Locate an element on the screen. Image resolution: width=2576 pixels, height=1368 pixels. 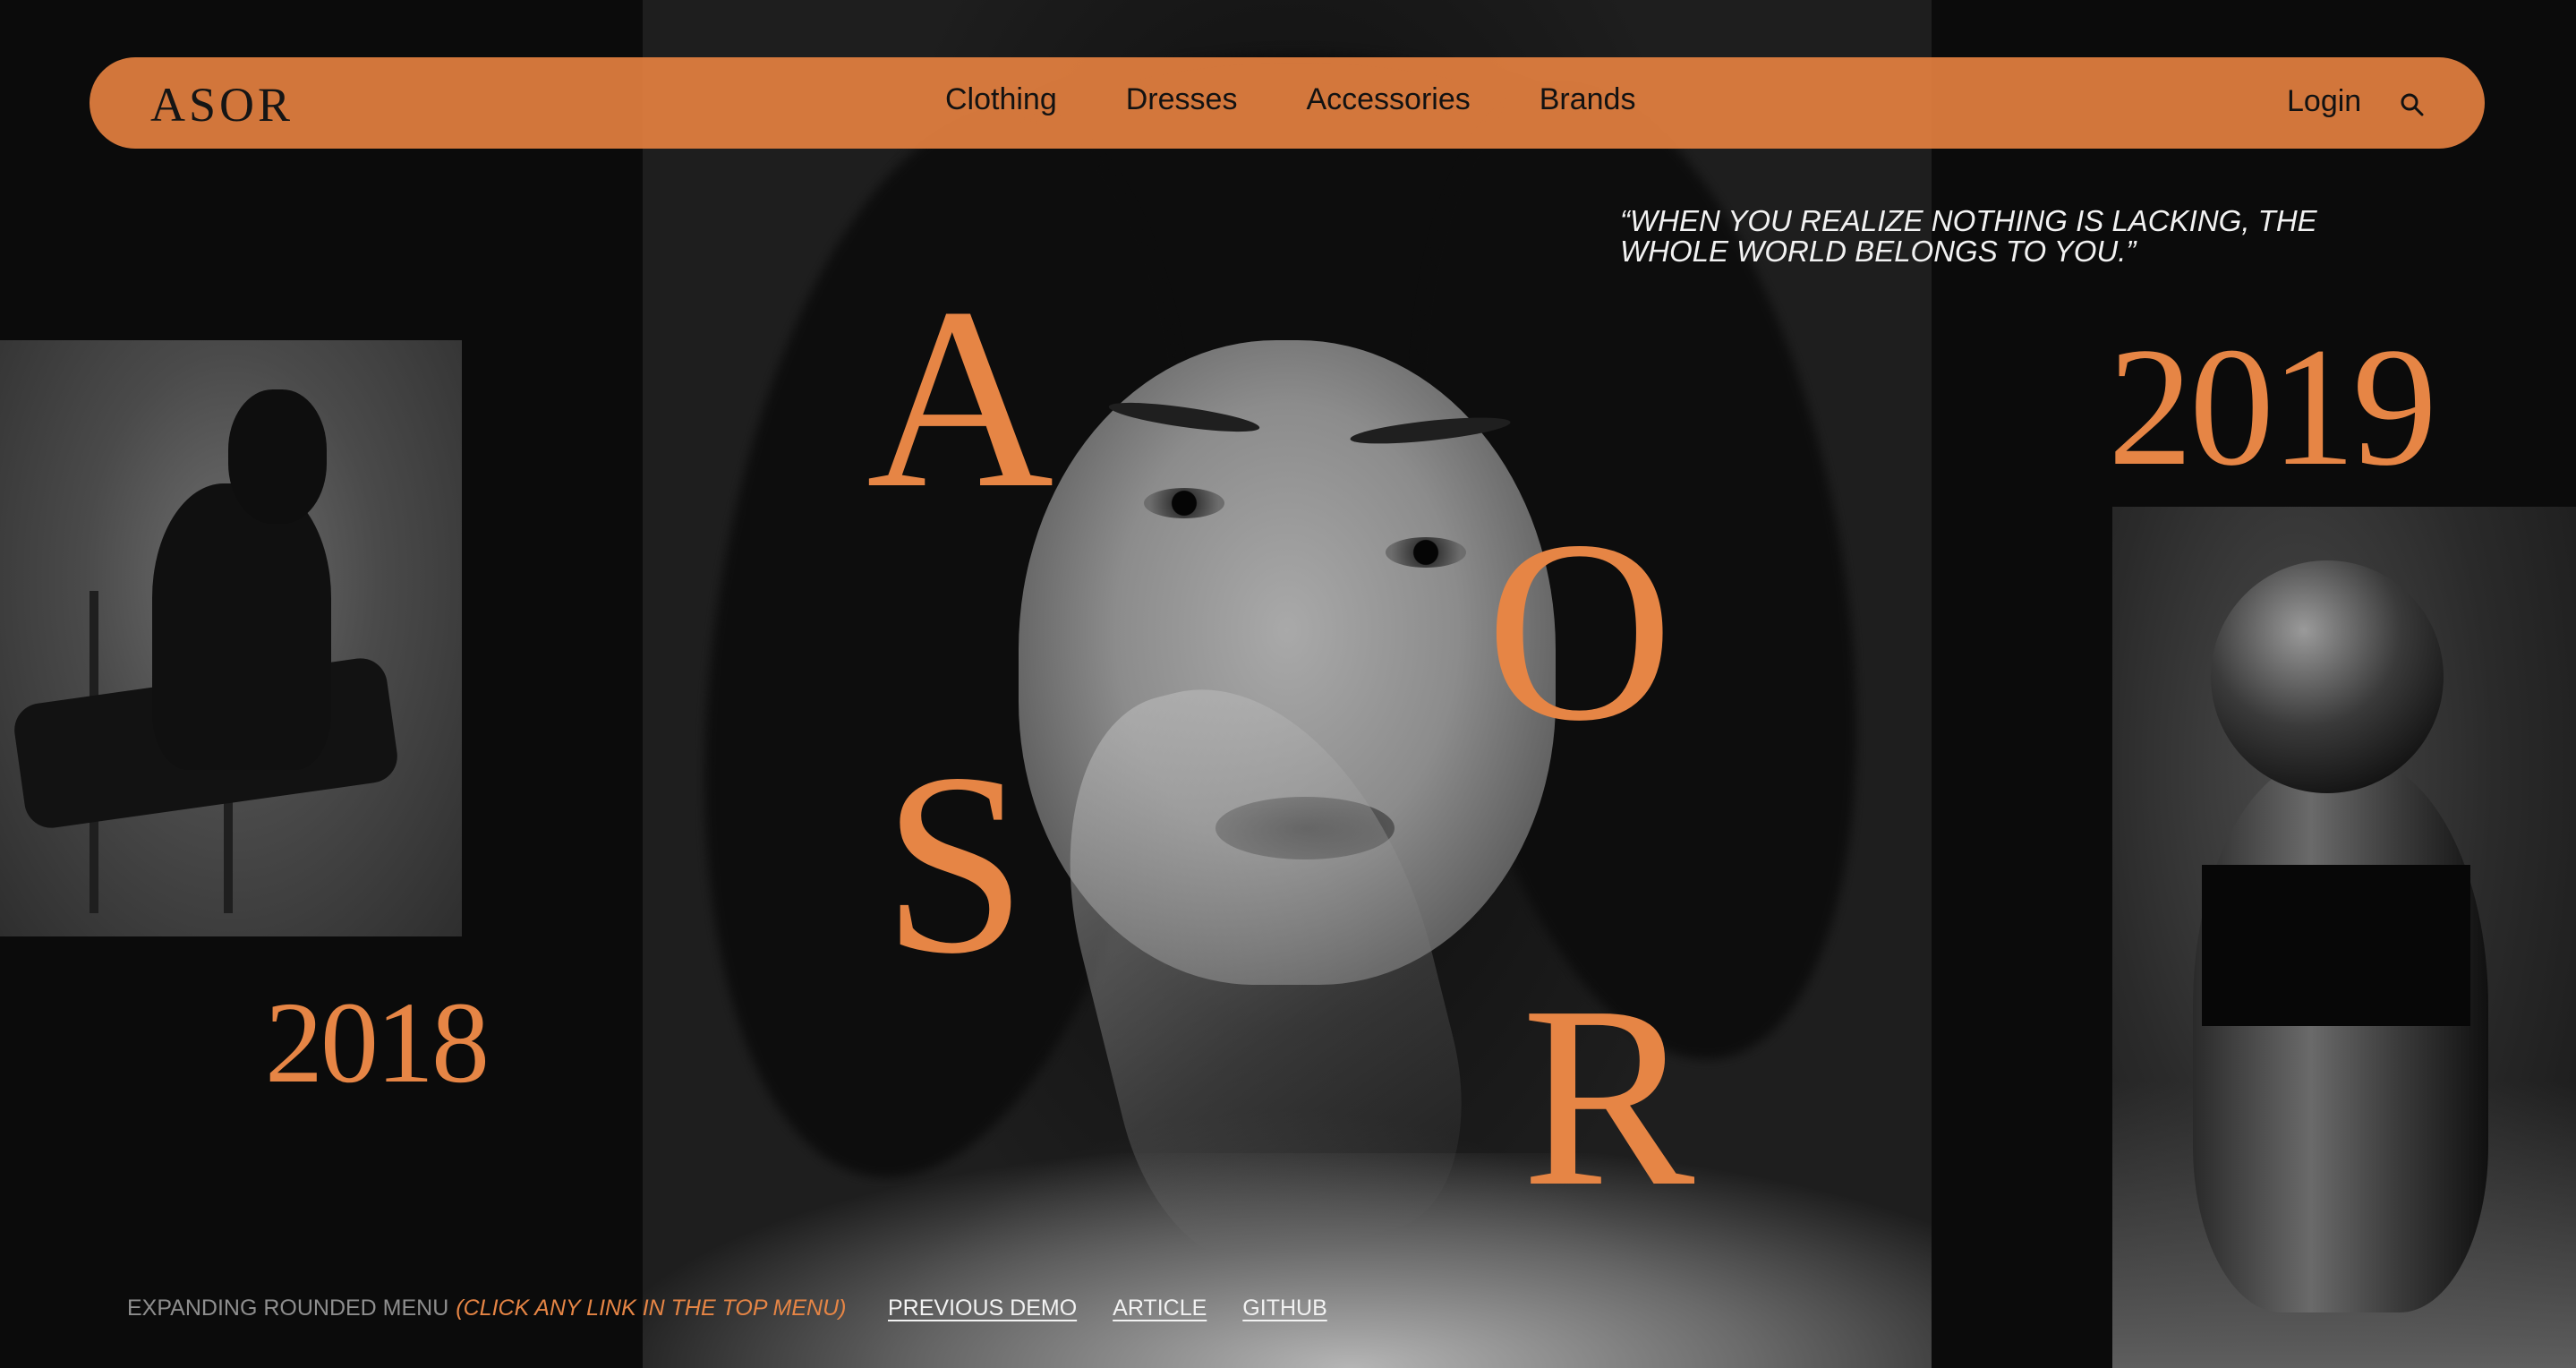
main-menu: Clothing Dresses Accessories Brands is located at coordinates (1324, 99).